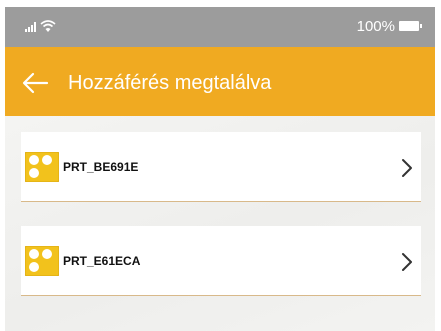  Describe the element at coordinates (102, 261) in the screenshot. I see `device-name: PRT_E61ECA` at that location.